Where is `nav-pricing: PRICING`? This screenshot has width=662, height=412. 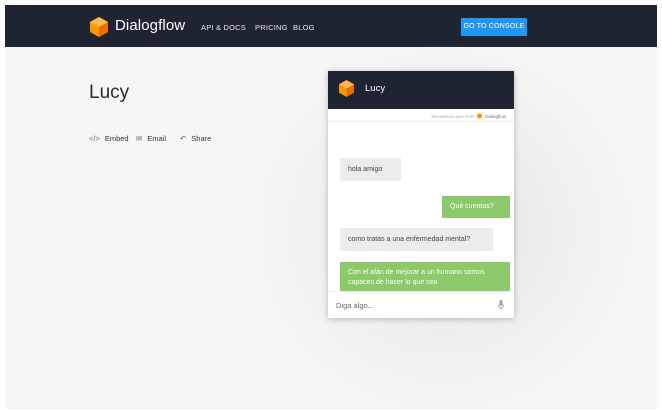 nav-pricing: PRICING is located at coordinates (271, 27).